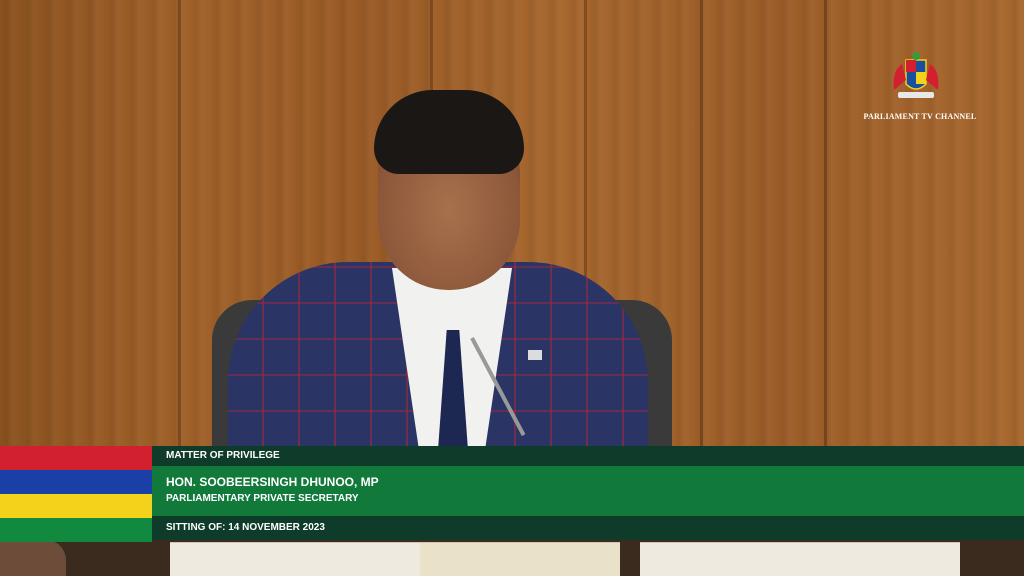 The width and height of the screenshot is (1024, 576). Describe the element at coordinates (76, 506) in the screenshot. I see `flag-stripe-yellow` at that location.